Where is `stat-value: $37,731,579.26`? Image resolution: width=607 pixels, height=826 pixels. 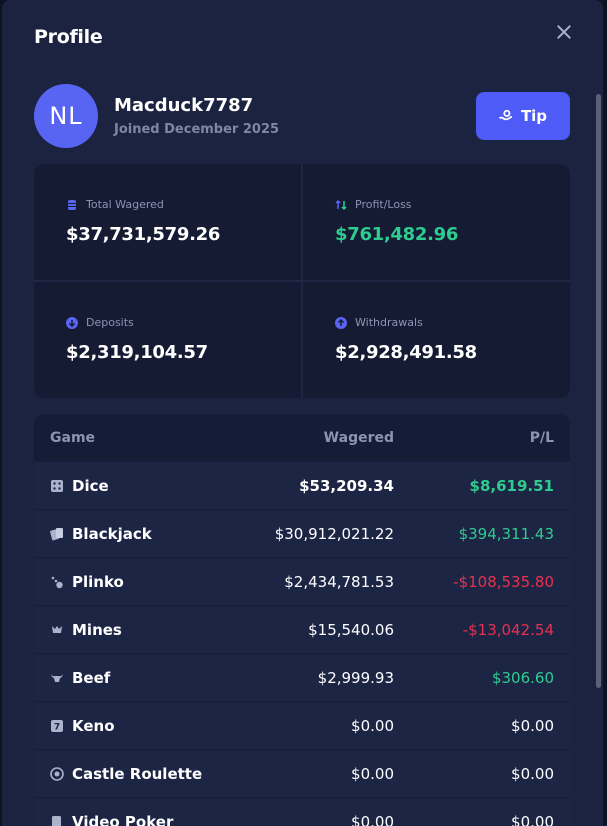
stat-value: $37,731,579.26 is located at coordinates (143, 234).